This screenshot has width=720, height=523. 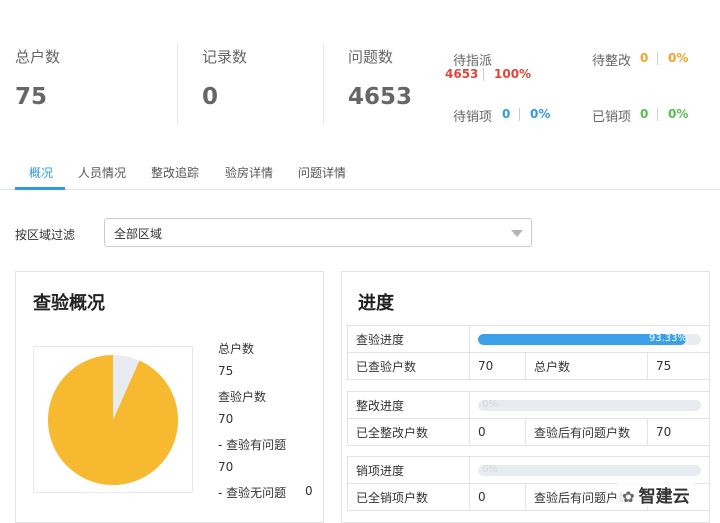 What do you see at coordinates (226, 467) in the screenshot?
I see `legend-with-issue-value: 70` at bounding box center [226, 467].